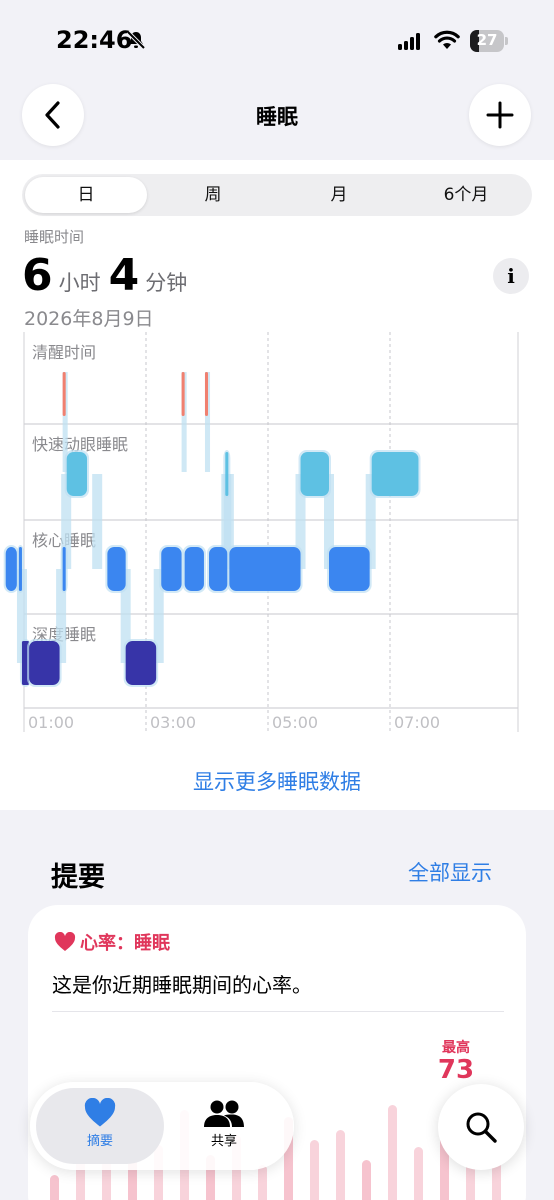 The width and height of the screenshot is (554, 1200). I want to click on sleep-time-label: 睡眠时间, so click(54, 237).